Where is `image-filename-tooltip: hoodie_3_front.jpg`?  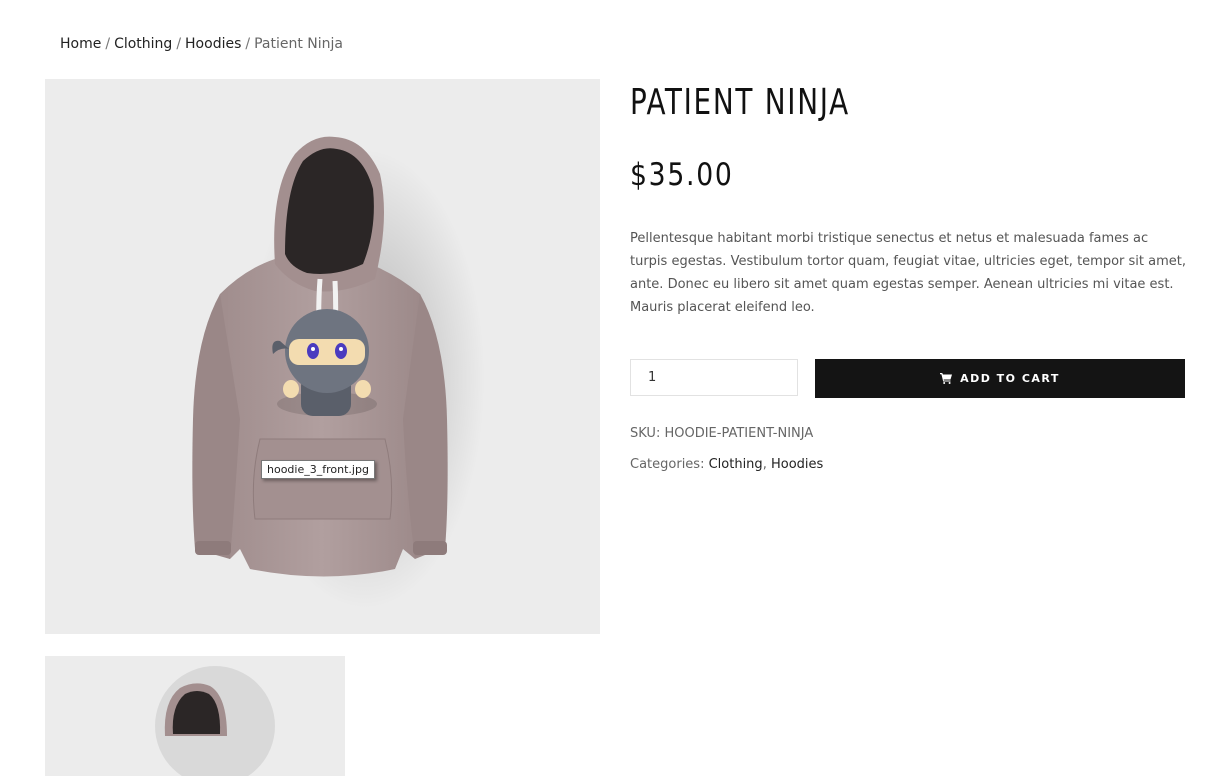 image-filename-tooltip: hoodie_3_front.jpg is located at coordinates (318, 469).